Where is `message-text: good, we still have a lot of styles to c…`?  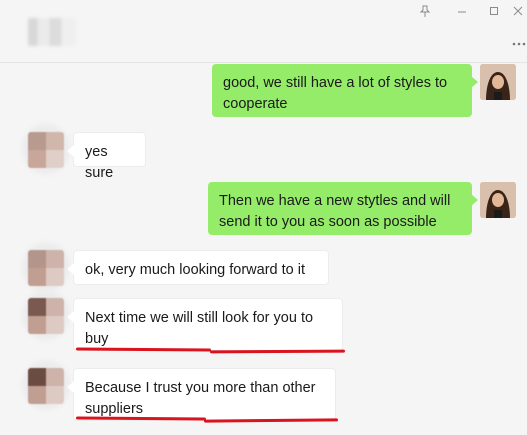 message-text: good, we still have a lot of styles to c… is located at coordinates (335, 93).